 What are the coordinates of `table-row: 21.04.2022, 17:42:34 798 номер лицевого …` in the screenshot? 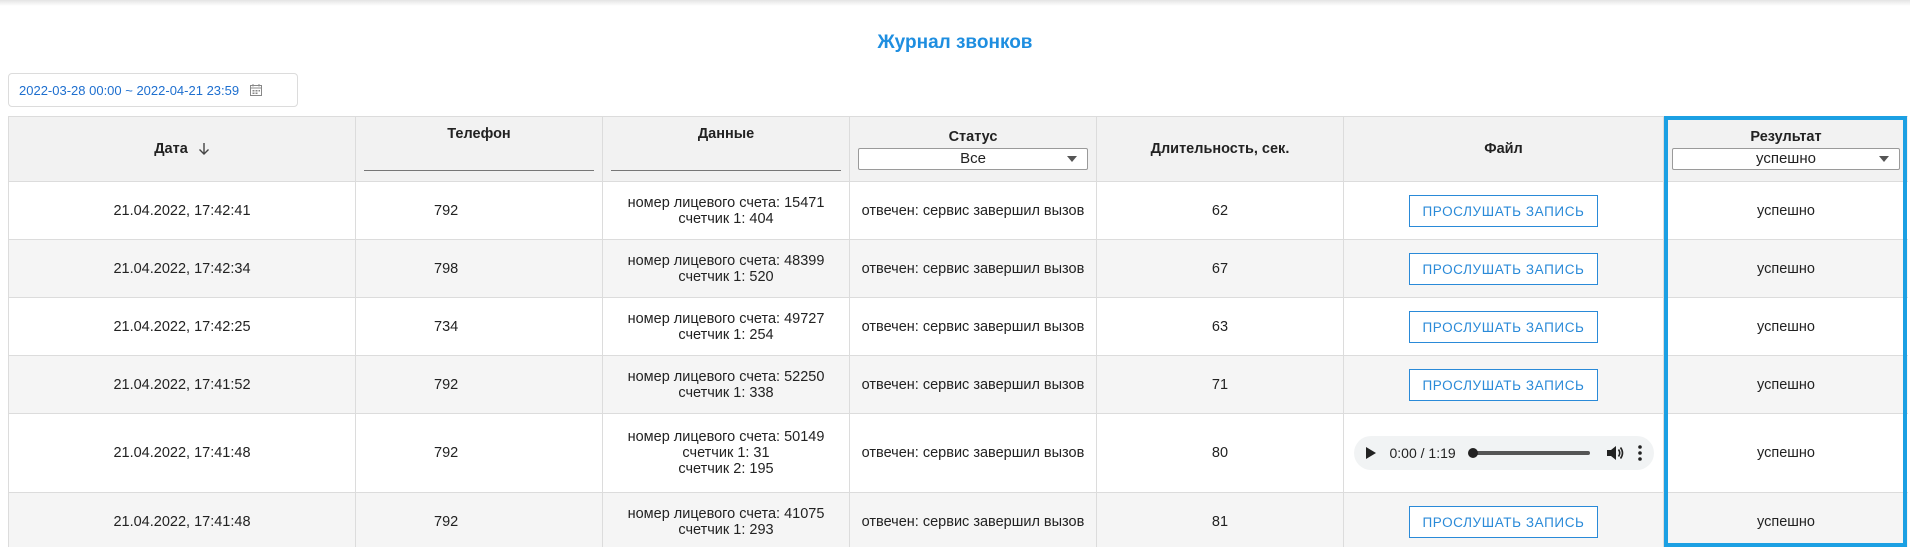 It's located at (958, 268).